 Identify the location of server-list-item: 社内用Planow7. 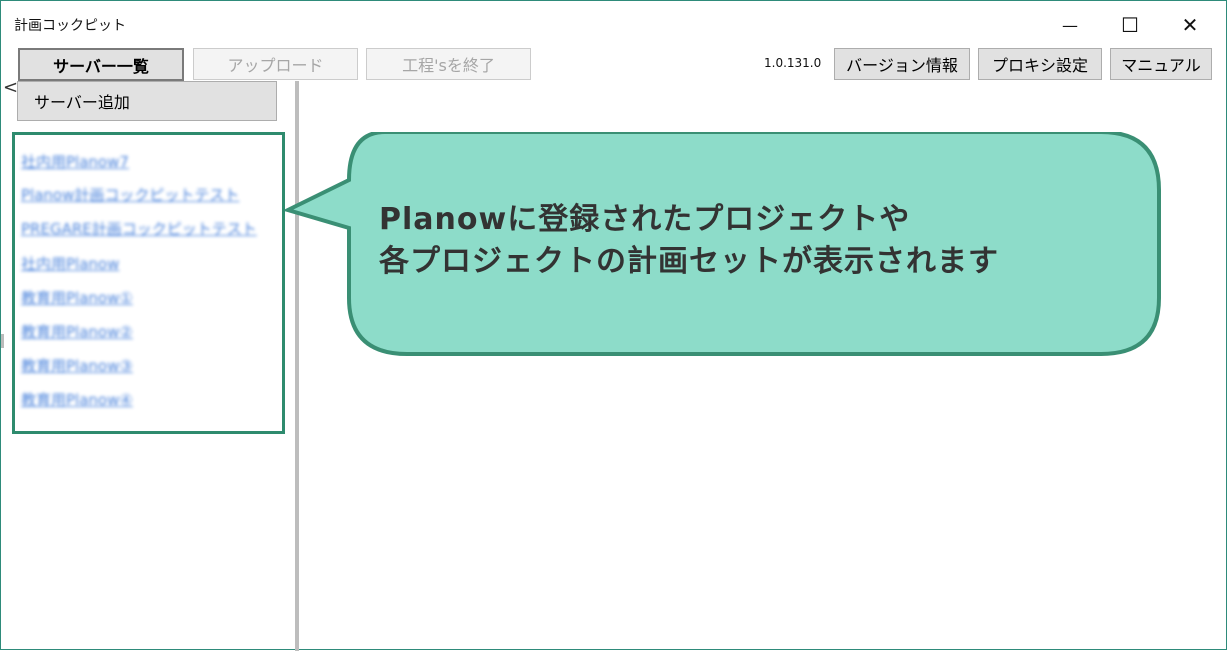
(75, 161).